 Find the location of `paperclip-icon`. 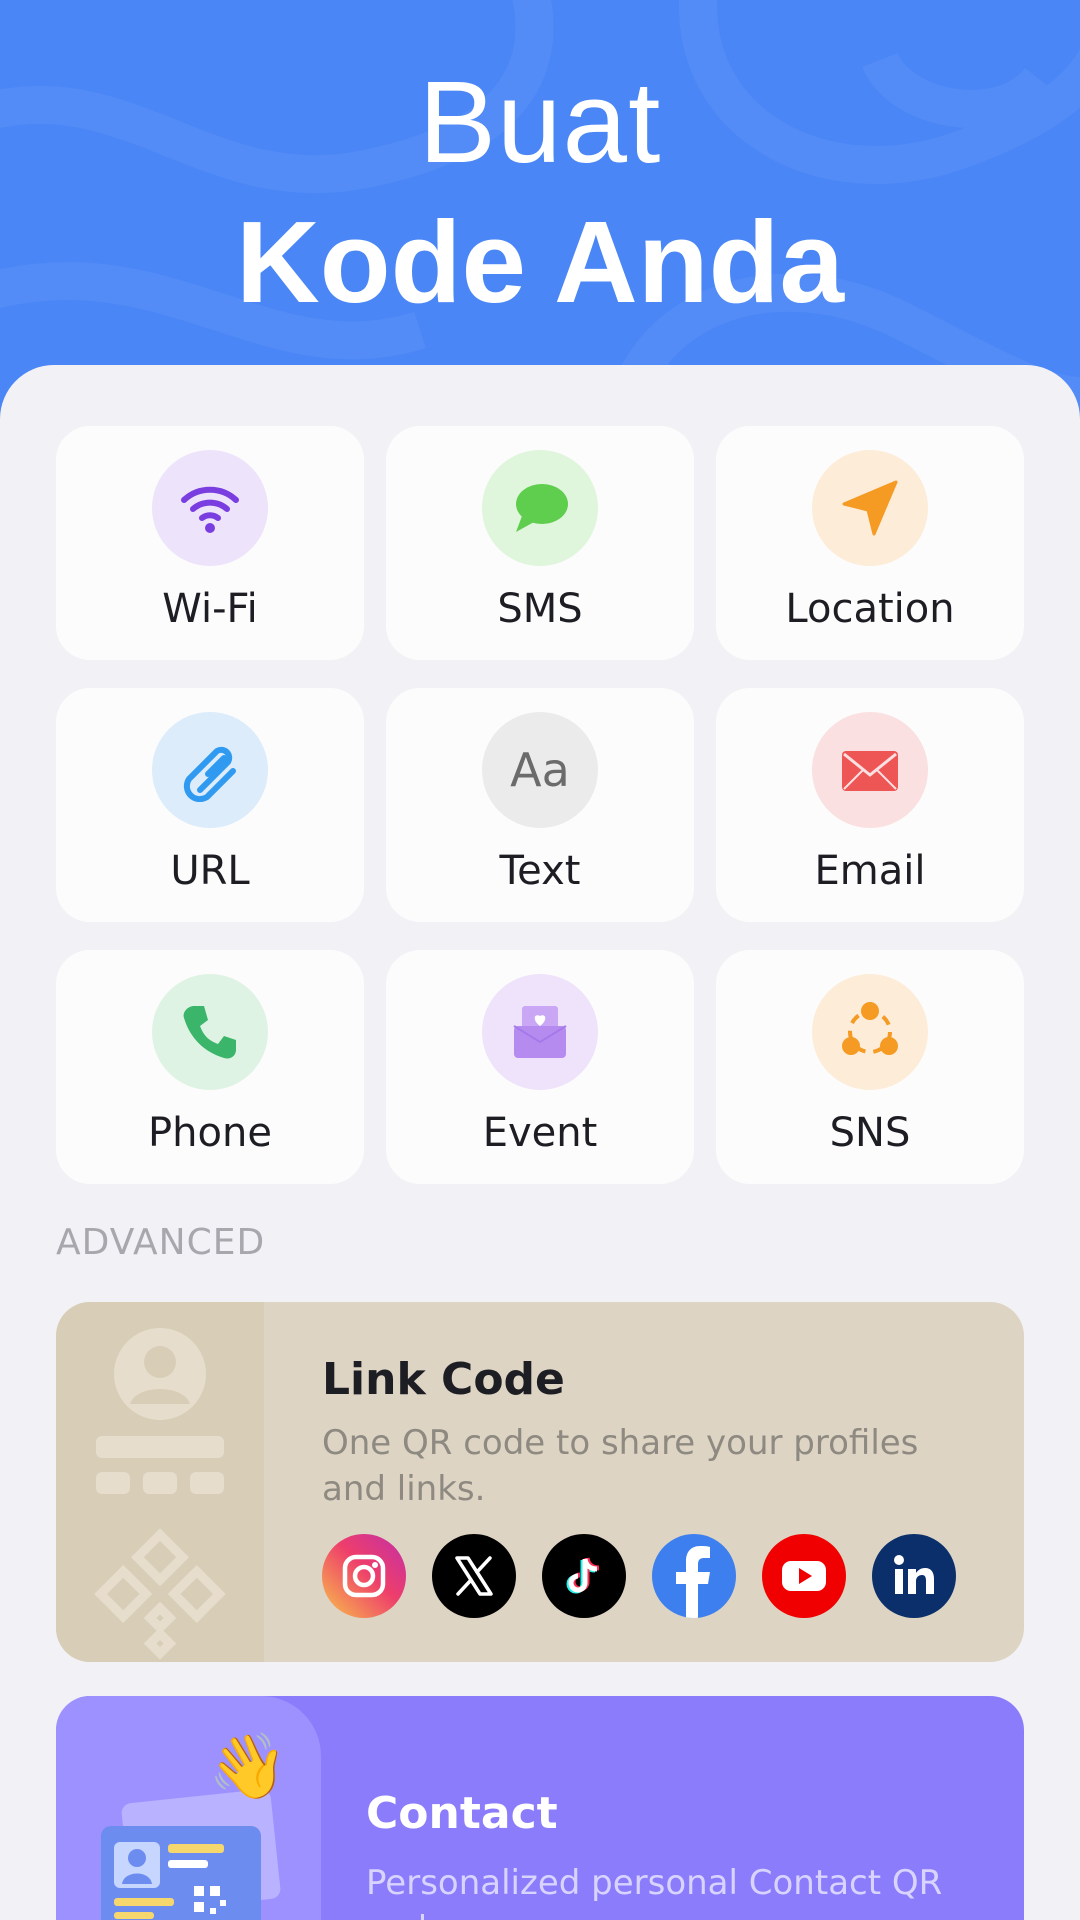

paperclip-icon is located at coordinates (209, 774).